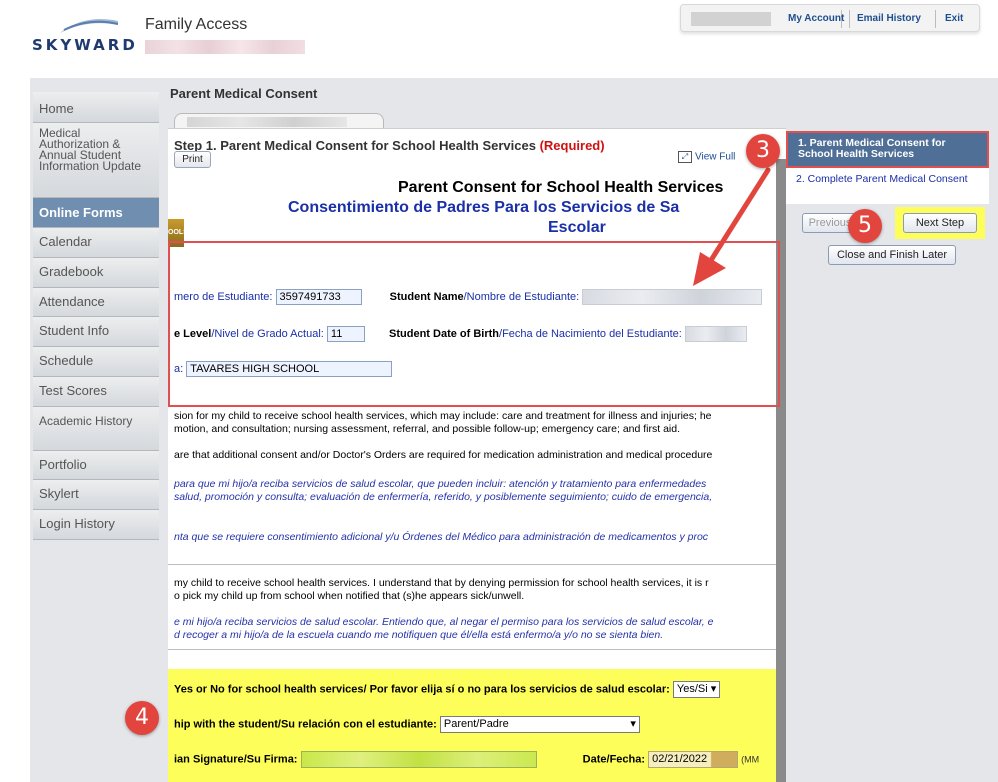 This screenshot has height=782, width=998. Describe the element at coordinates (142, 718) in the screenshot. I see `annotation-badge-4: 4` at that location.